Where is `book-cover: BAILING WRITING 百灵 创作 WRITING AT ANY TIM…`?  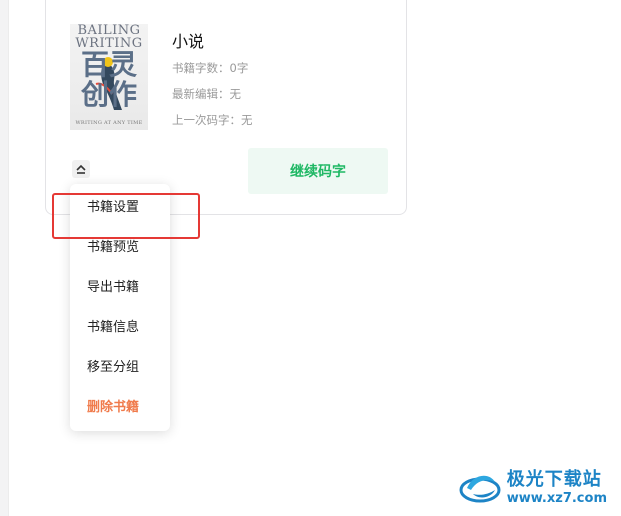
book-cover: BAILING WRITING 百灵 创作 WRITING AT ANY TIM… is located at coordinates (109, 77).